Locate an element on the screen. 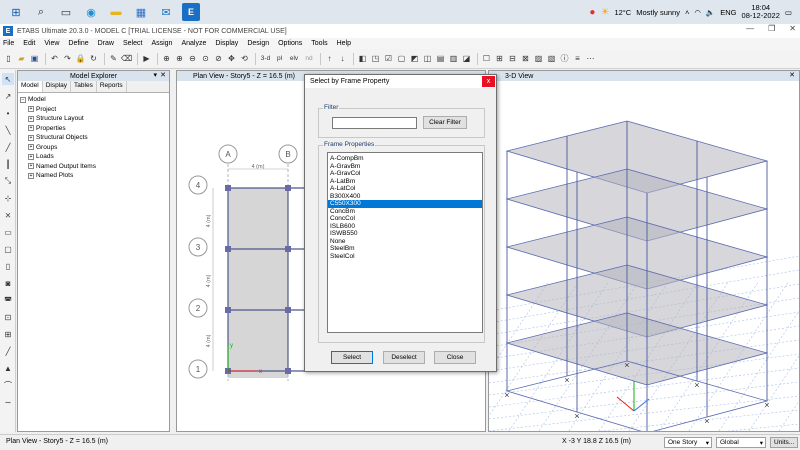 Image resolution: width=800 pixels, height=450 pixels. pencil-icon: ✎ is located at coordinates (113, 58).